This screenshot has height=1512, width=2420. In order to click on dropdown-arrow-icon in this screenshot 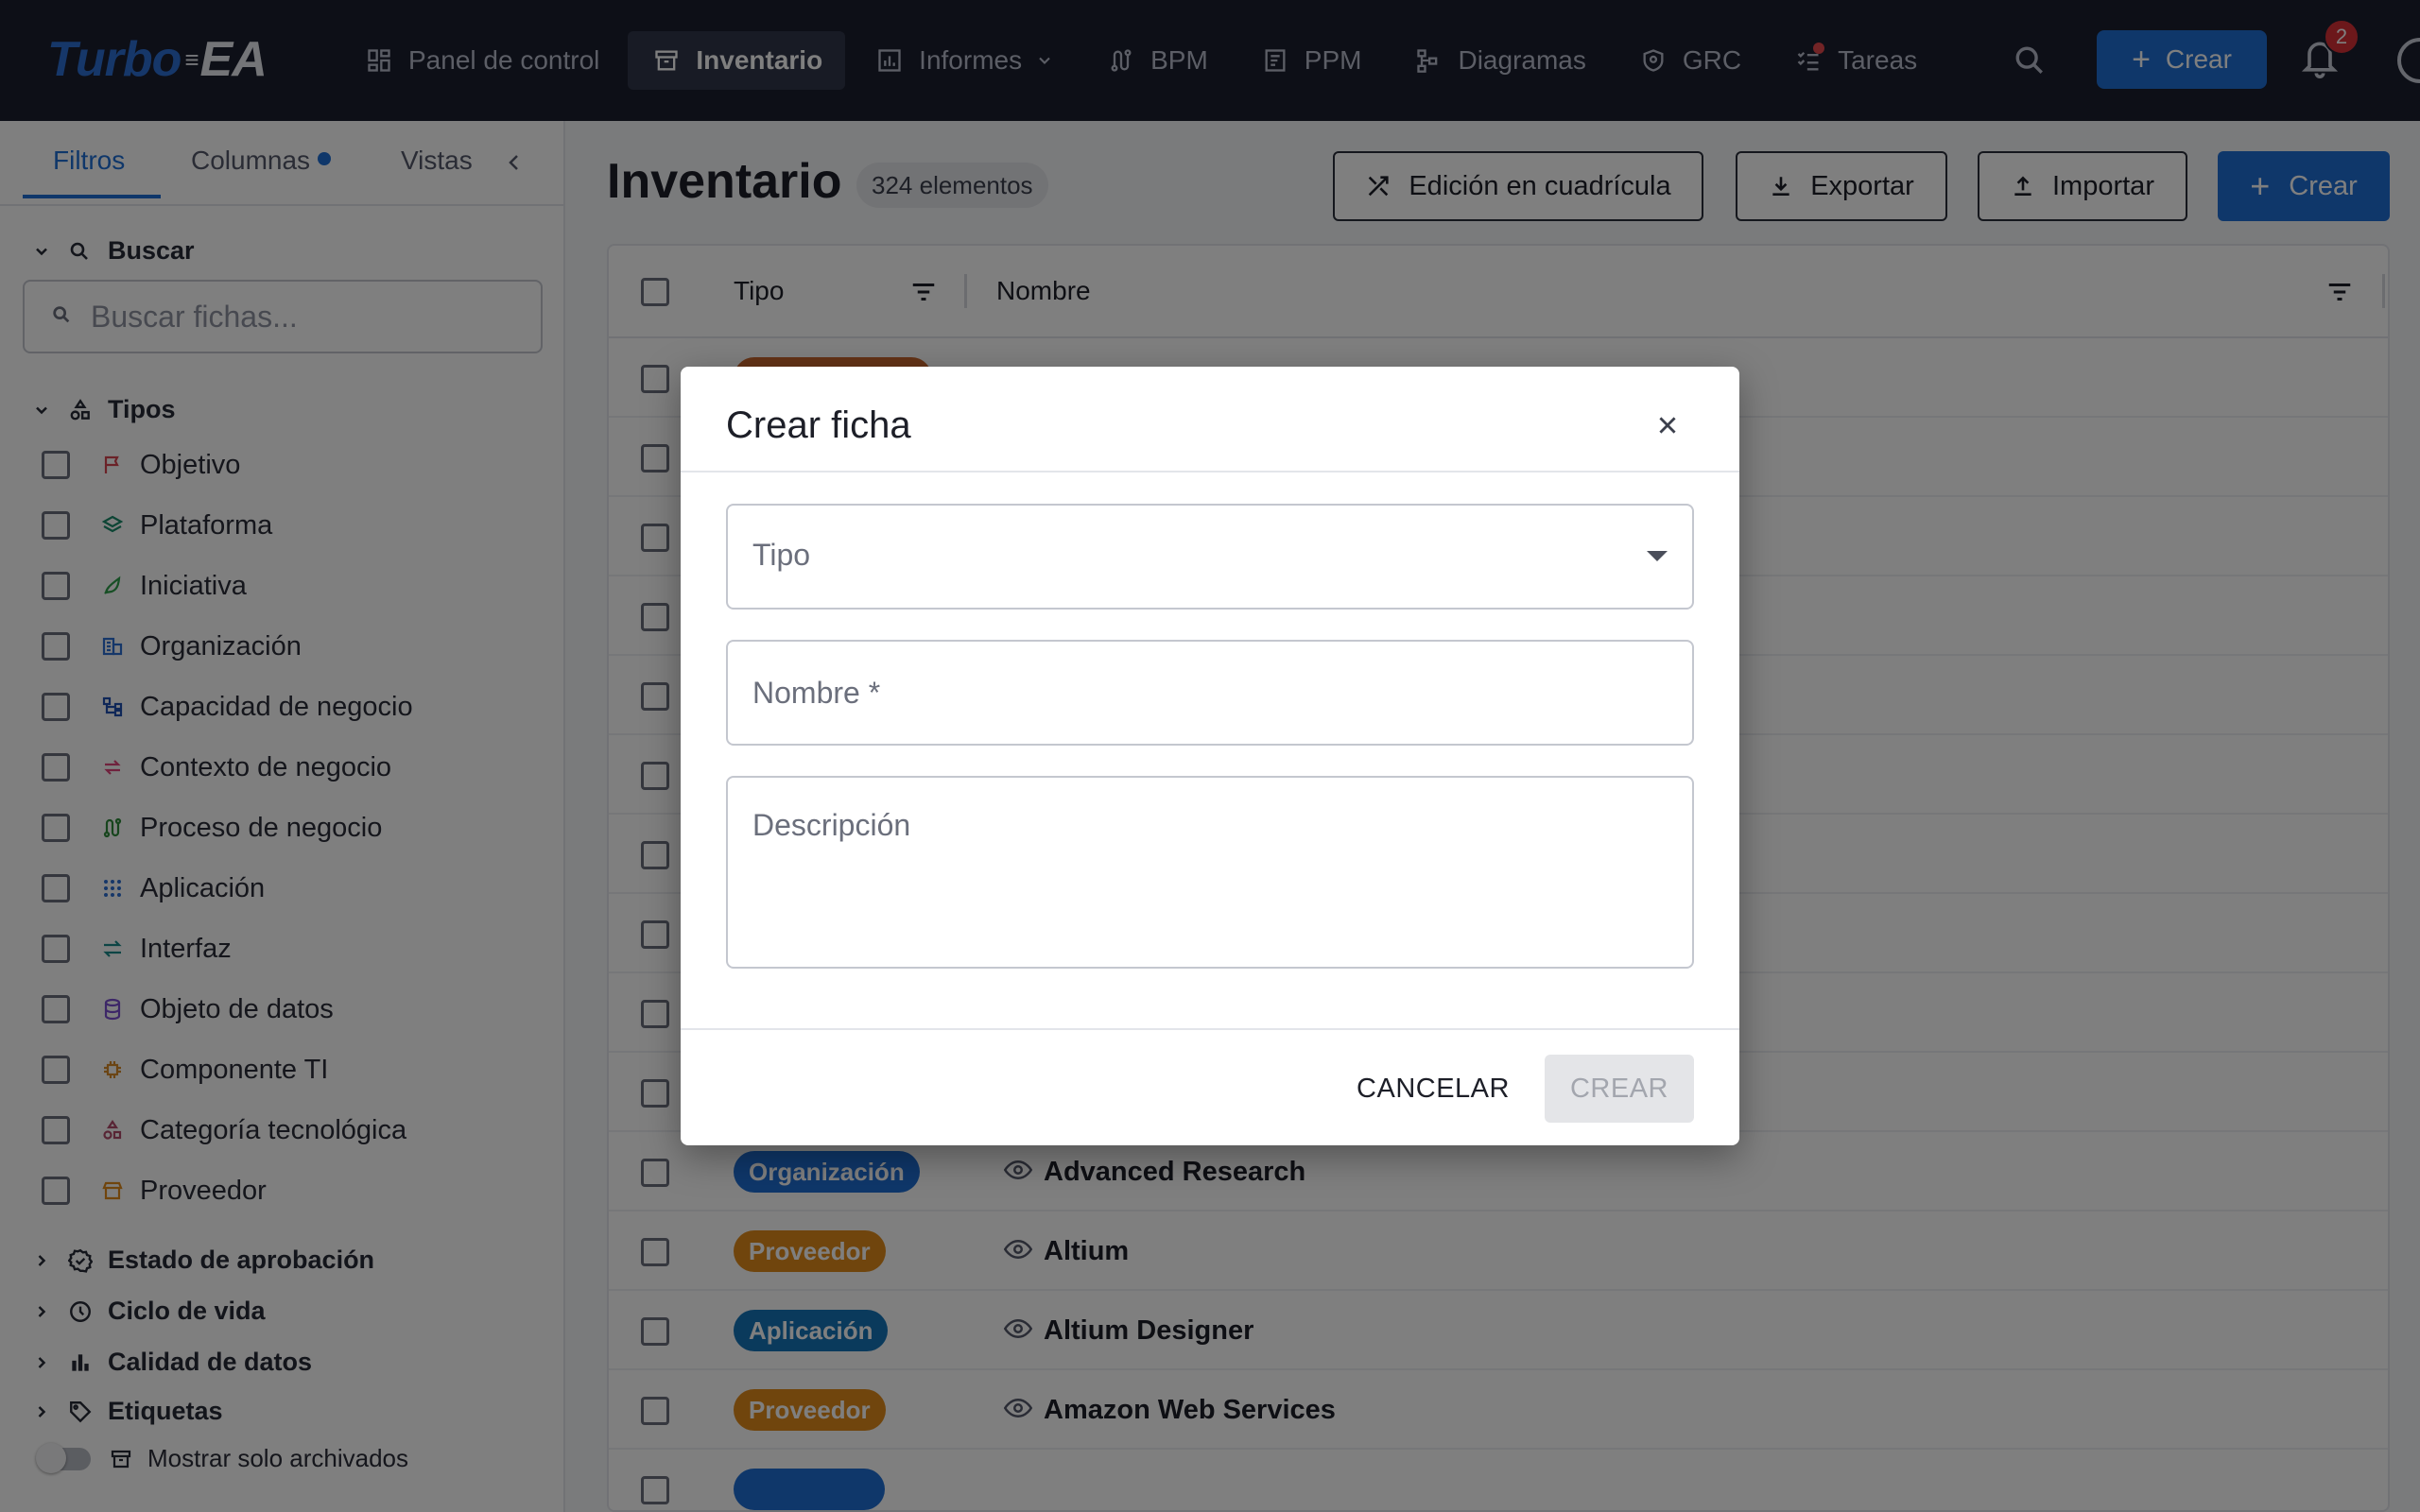, I will do `click(1658, 556)`.